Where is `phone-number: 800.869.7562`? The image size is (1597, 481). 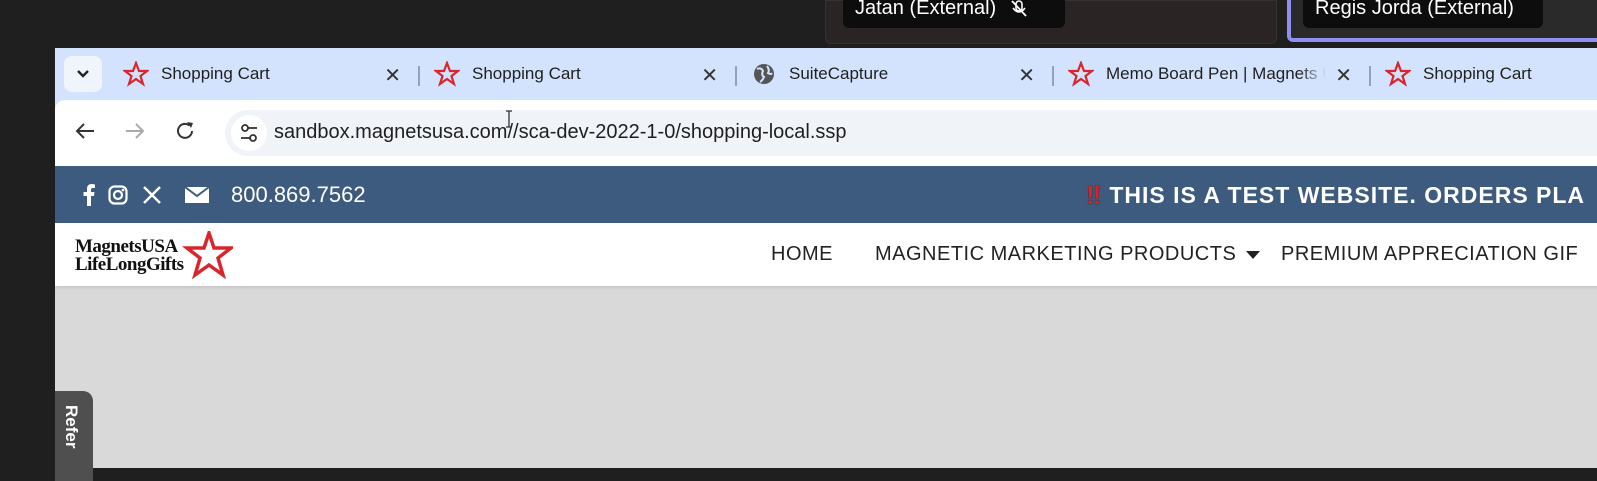
phone-number: 800.869.7562 is located at coordinates (298, 195).